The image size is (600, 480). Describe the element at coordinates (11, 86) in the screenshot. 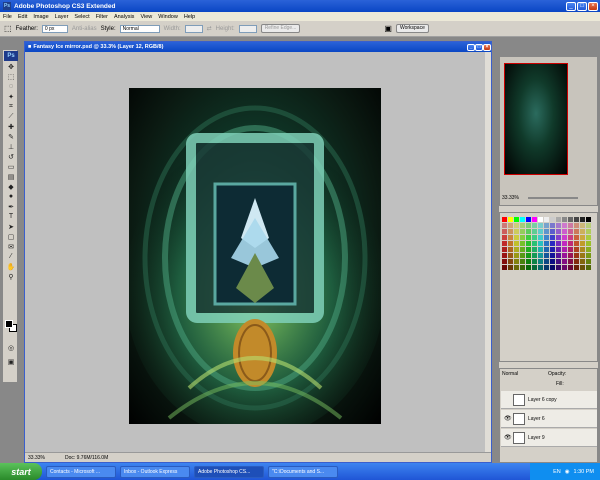

I see `lasso-tool-icon: ◌` at that location.